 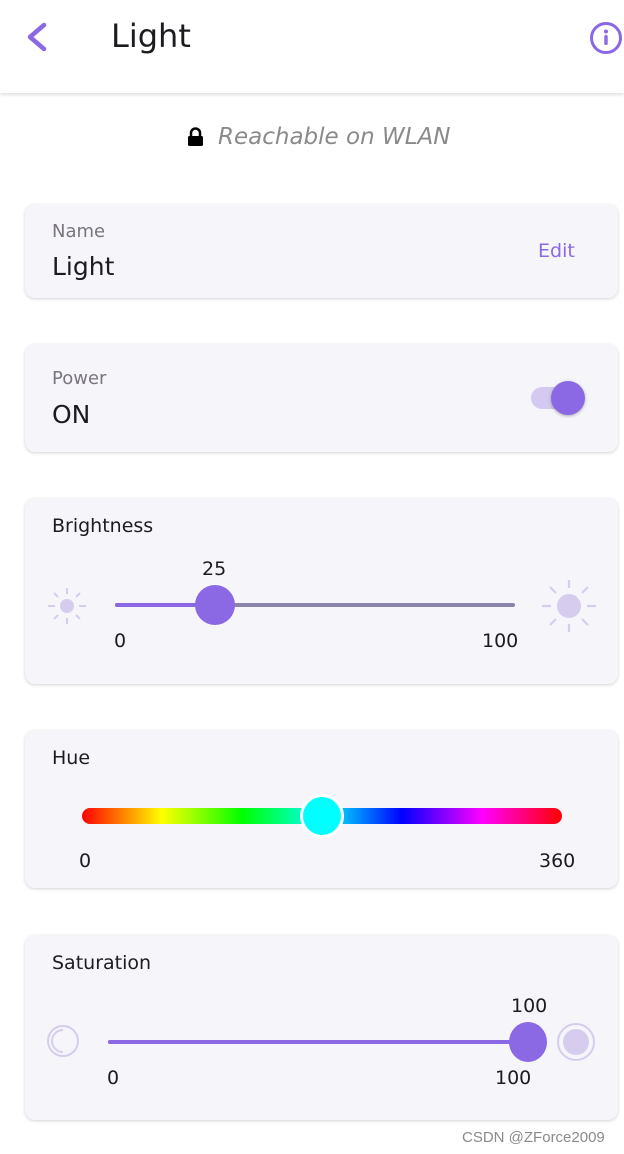 What do you see at coordinates (529, 1006) in the screenshot?
I see `saturation-value-label: 100` at bounding box center [529, 1006].